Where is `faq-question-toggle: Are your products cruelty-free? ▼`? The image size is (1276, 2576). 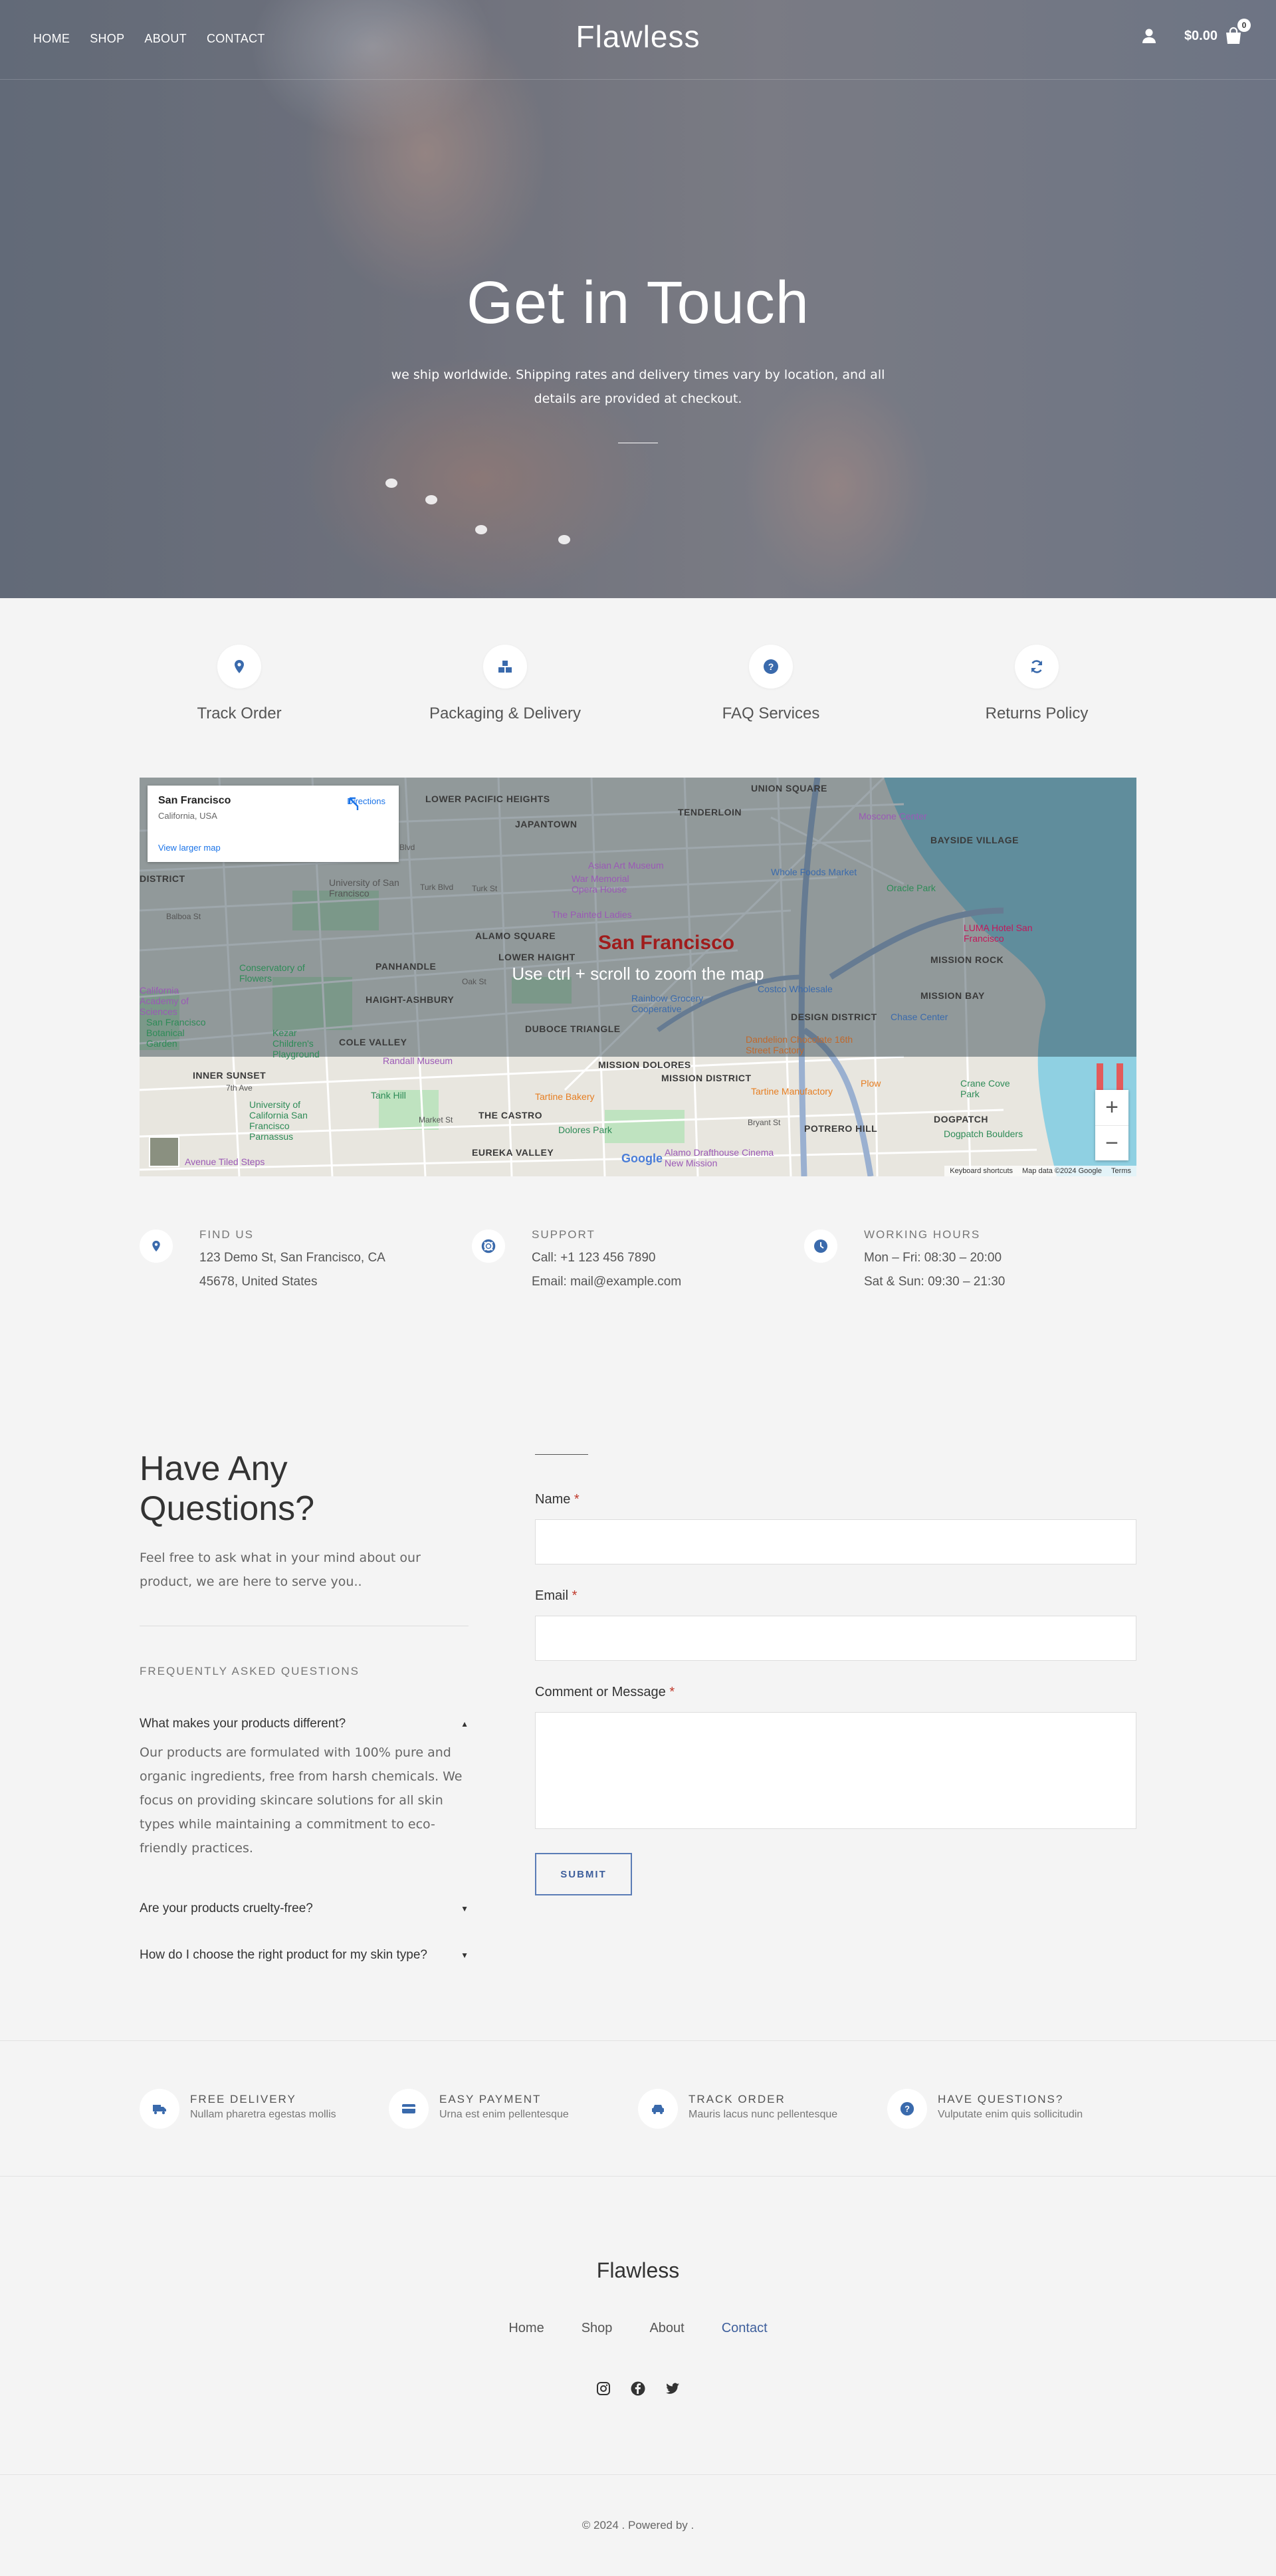 faq-question-toggle: Are your products cruelty-free? ▼ is located at coordinates (304, 1908).